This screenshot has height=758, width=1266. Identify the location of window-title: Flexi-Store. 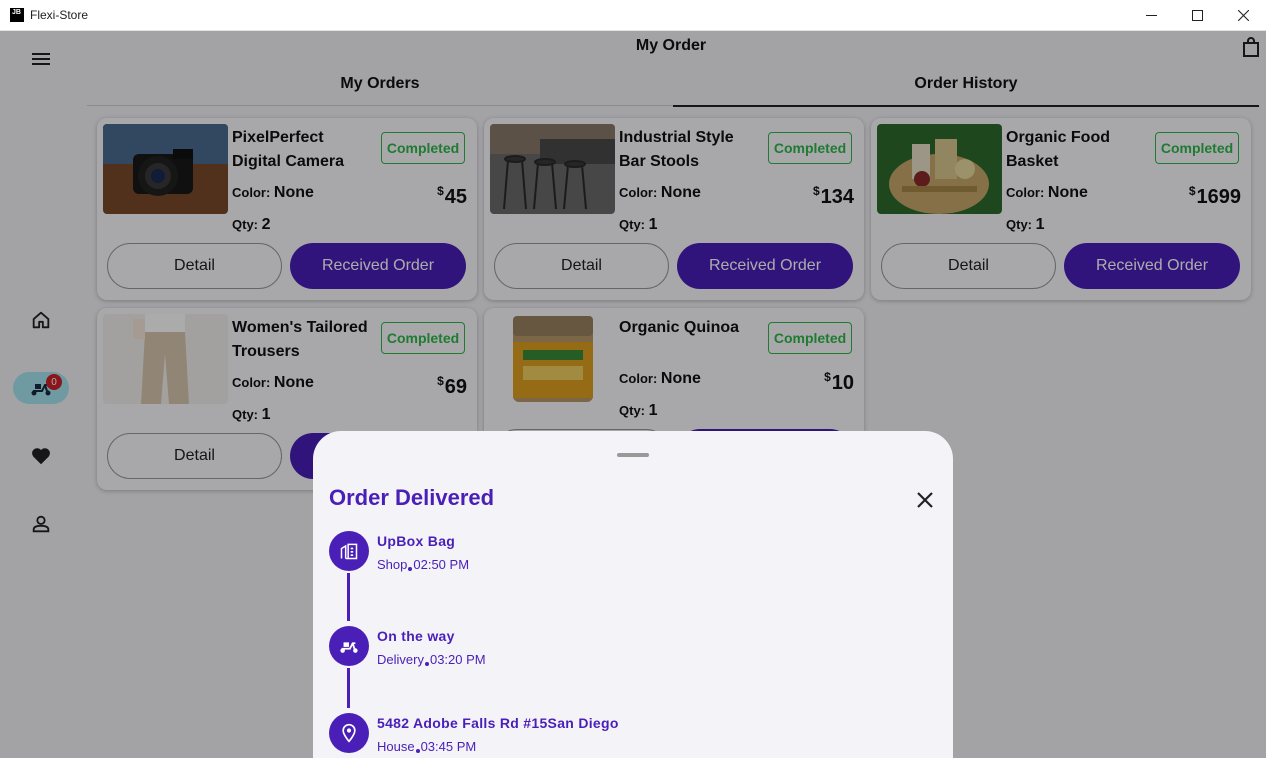
(59, 15).